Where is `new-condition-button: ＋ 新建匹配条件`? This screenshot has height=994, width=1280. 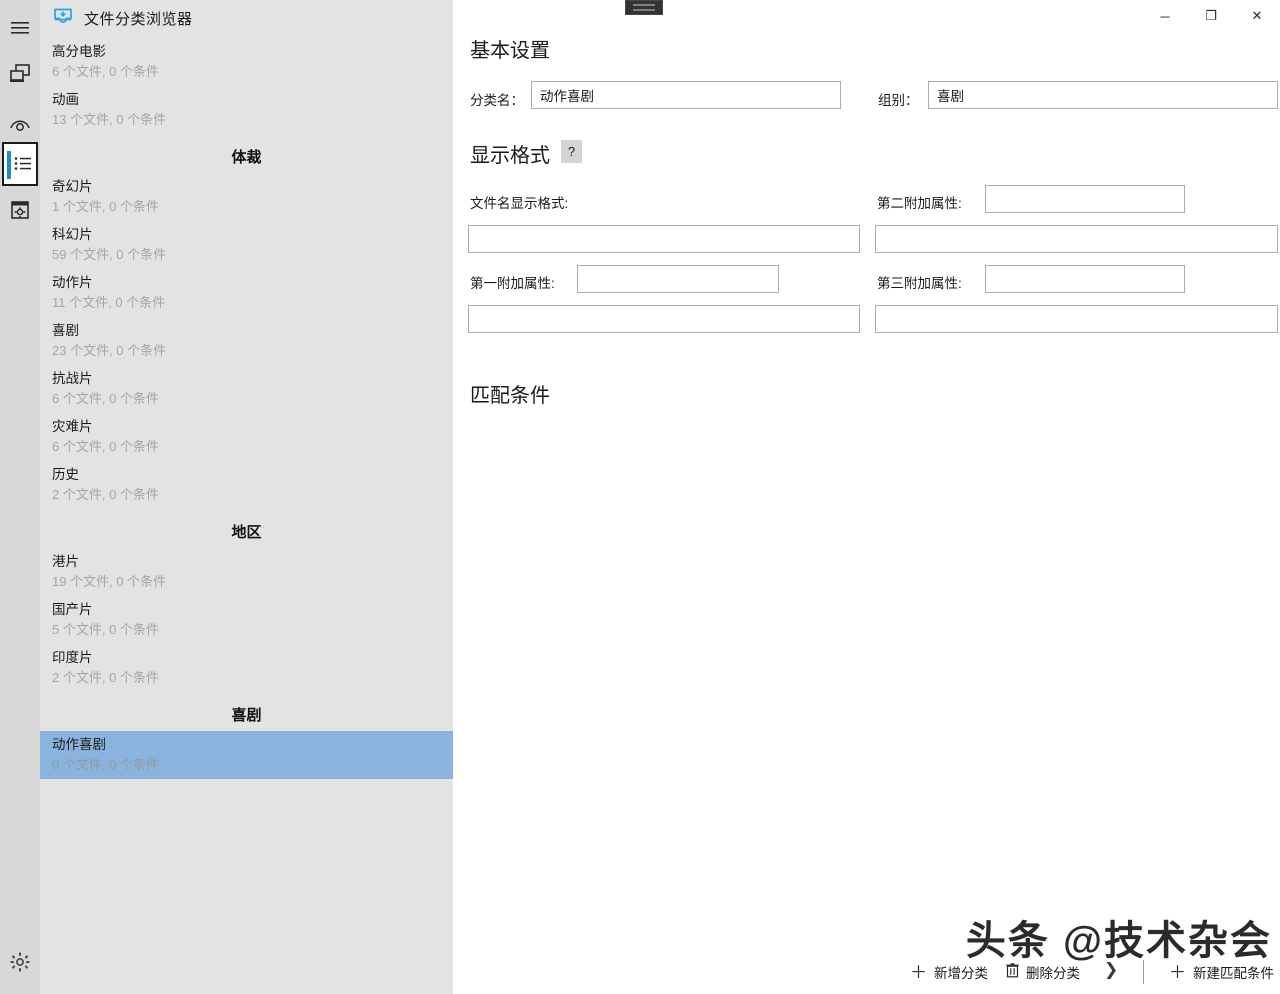
new-condition-button: ＋ 新建匹配条件 is located at coordinates (1221, 972).